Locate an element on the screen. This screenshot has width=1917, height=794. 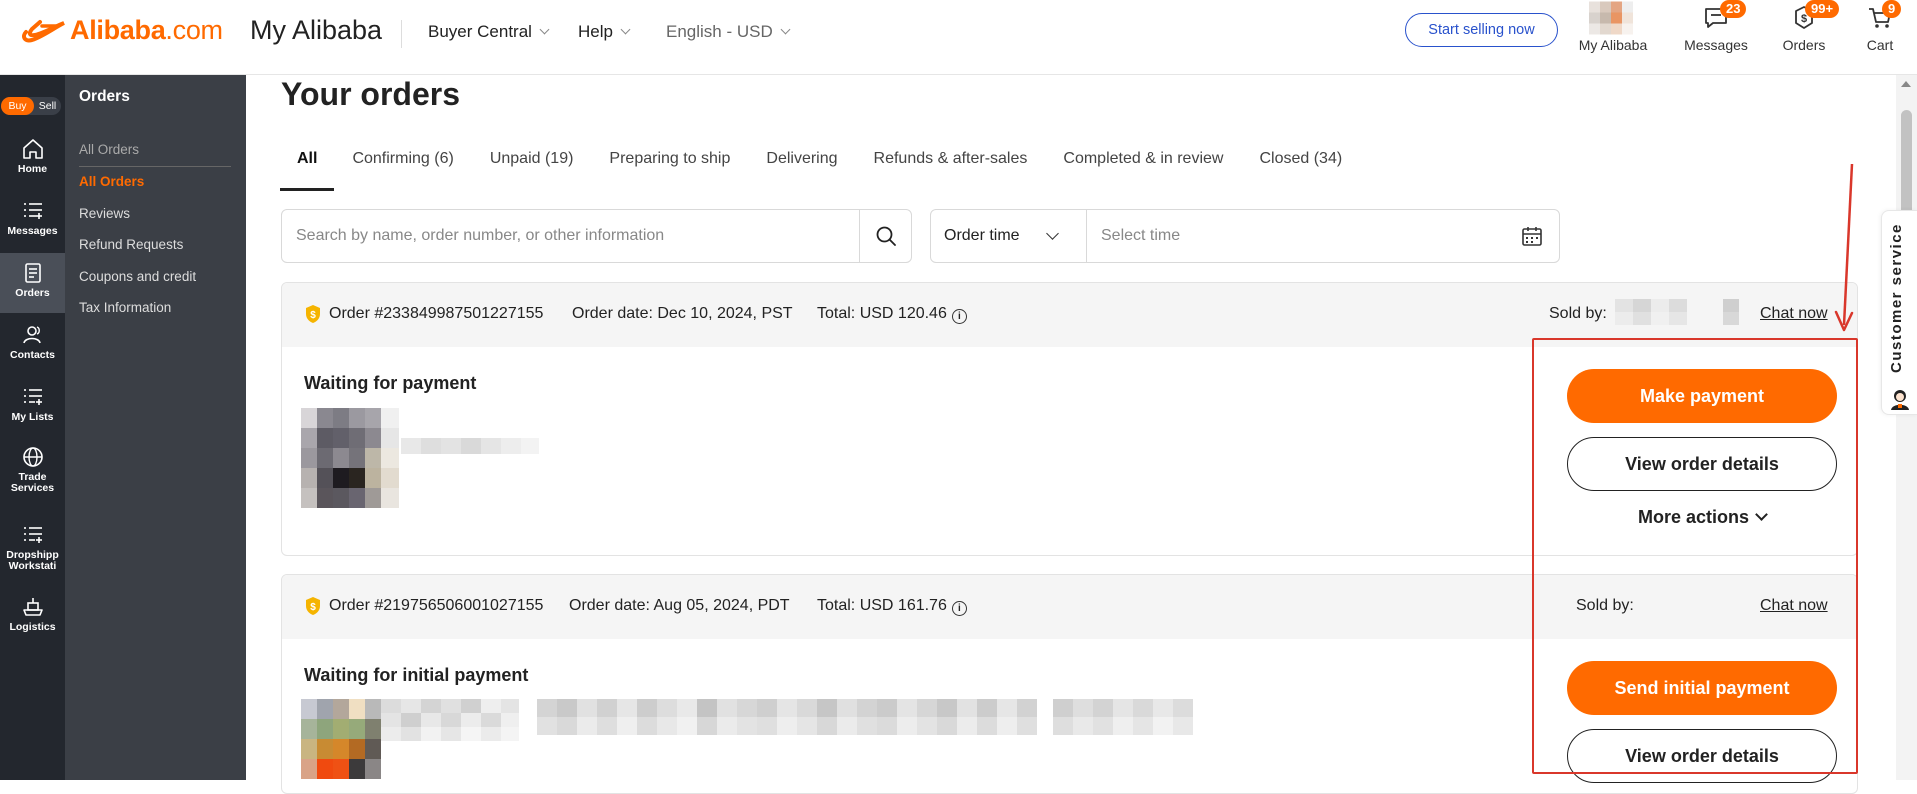
rail-item-trade-services: Trade Services is located at coordinates (32, 474).